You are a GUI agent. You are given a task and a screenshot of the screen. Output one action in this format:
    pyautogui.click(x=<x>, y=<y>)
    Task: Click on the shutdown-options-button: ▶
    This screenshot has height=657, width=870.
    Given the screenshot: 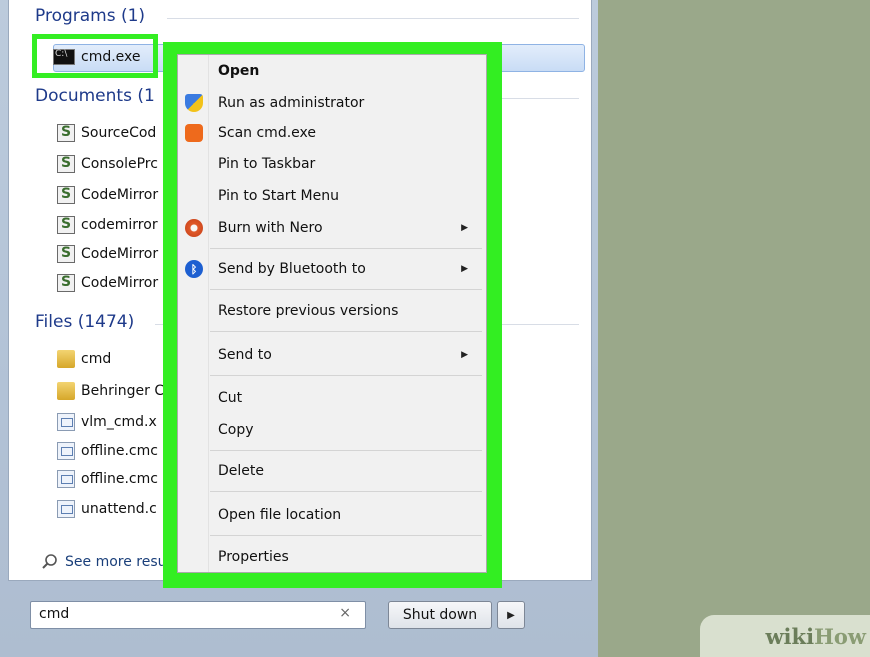 What is the action you would take?
    pyautogui.click(x=511, y=615)
    